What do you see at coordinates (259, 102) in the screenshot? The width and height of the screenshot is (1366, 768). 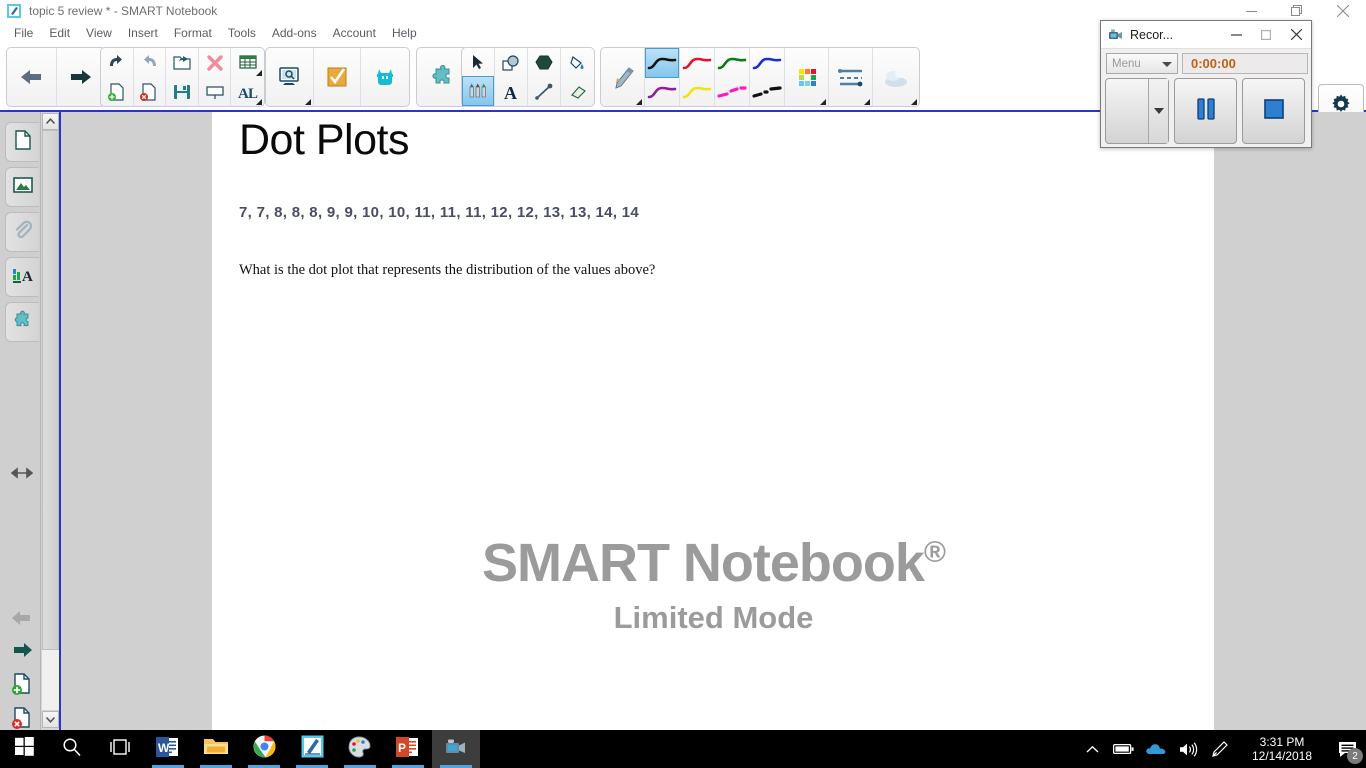 I see `fonts-dropdown-icon` at bounding box center [259, 102].